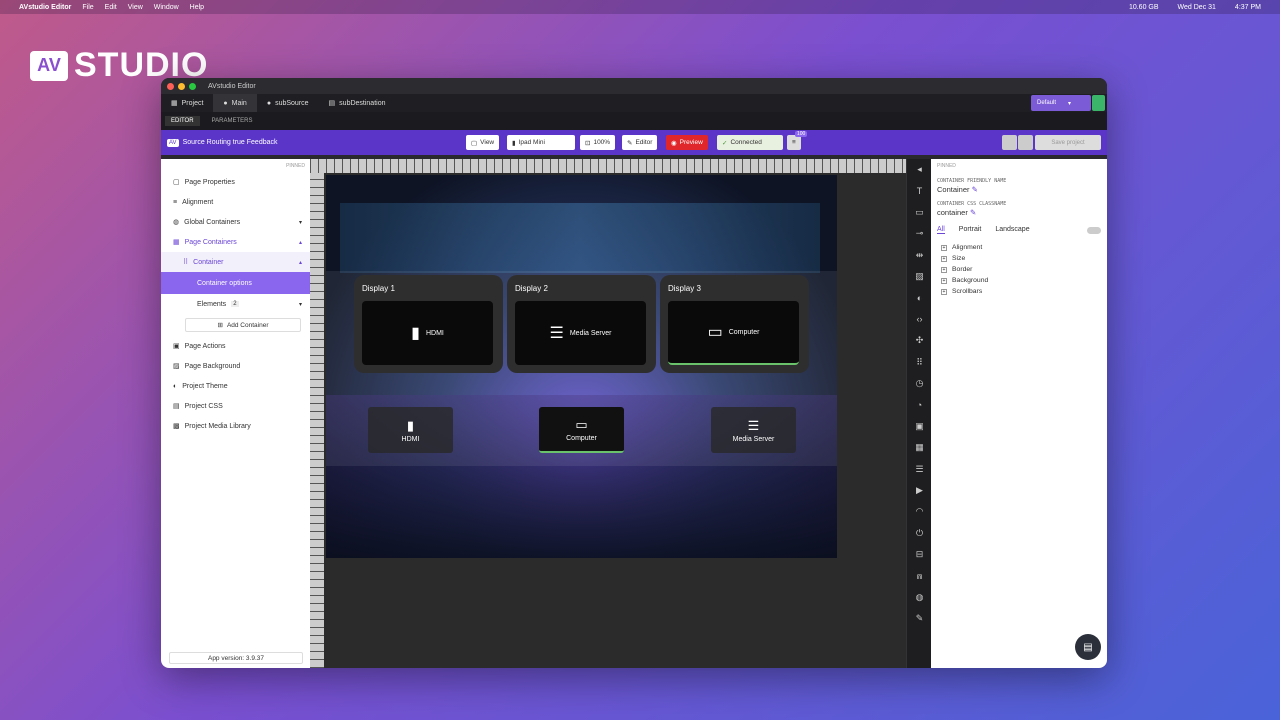  What do you see at coordinates (235, 304) in the screenshot?
I see `sidebar-item-elements: Elements 2 ▾` at bounding box center [235, 304].